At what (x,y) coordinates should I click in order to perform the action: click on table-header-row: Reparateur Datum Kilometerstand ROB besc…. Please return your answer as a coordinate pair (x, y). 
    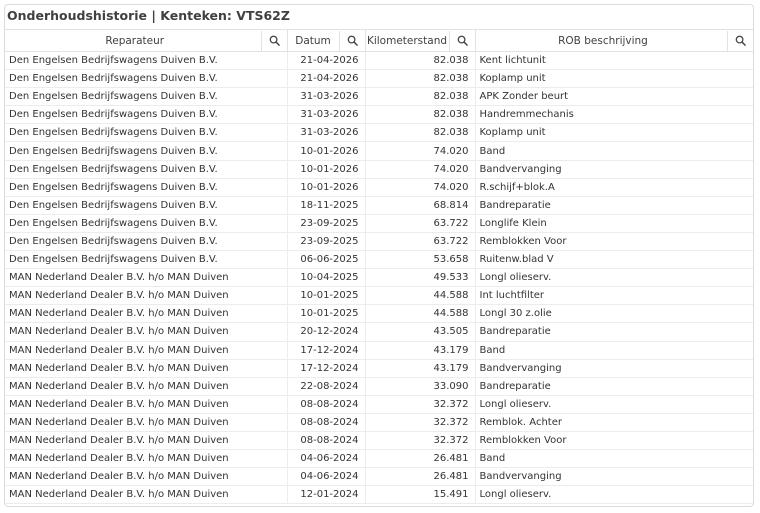
    Looking at the image, I should click on (379, 40).